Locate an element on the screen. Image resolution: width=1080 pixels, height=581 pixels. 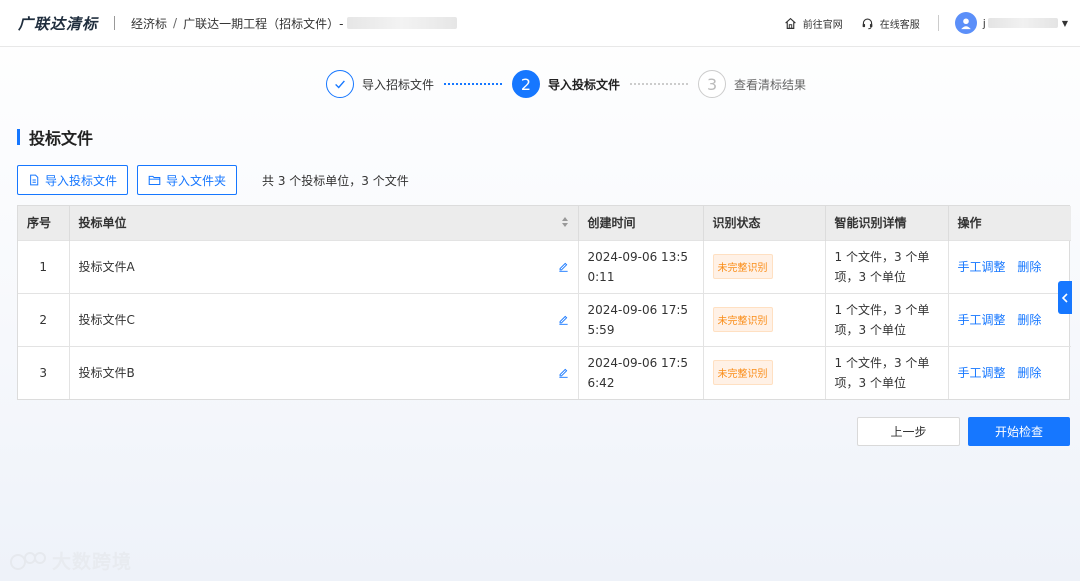
section-header: 投标文件 is located at coordinates (55, 137).